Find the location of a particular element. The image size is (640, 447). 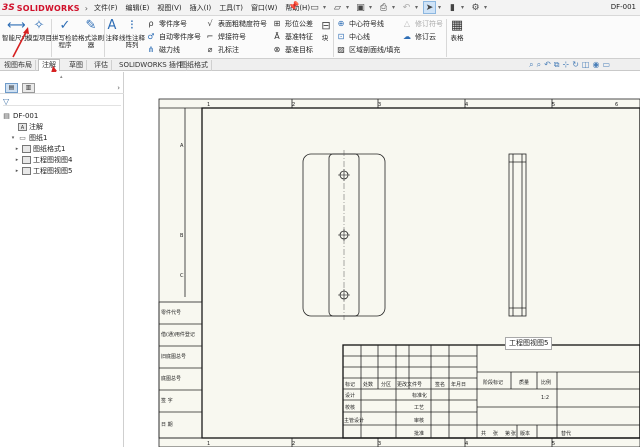

tab-evaluate: 评估 is located at coordinates (101, 65).